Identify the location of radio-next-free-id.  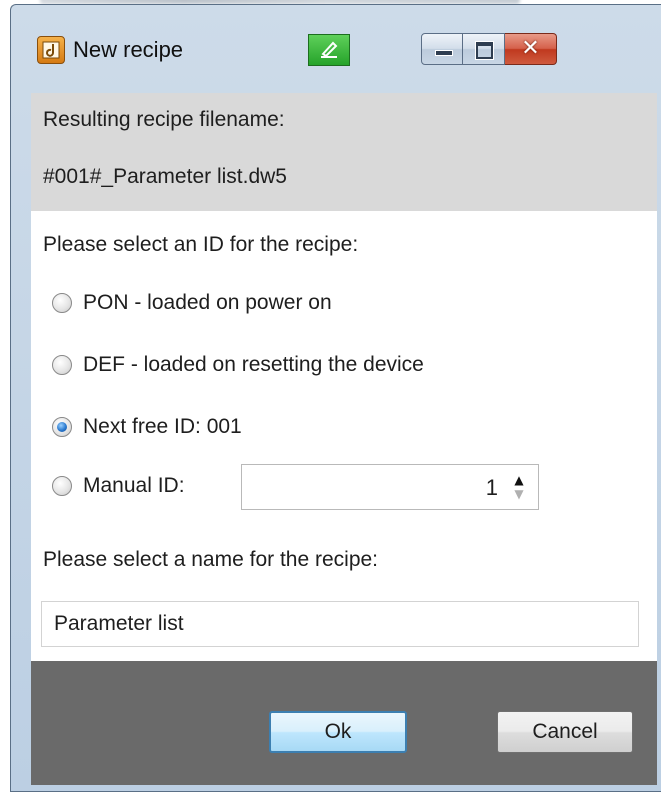
(62, 427).